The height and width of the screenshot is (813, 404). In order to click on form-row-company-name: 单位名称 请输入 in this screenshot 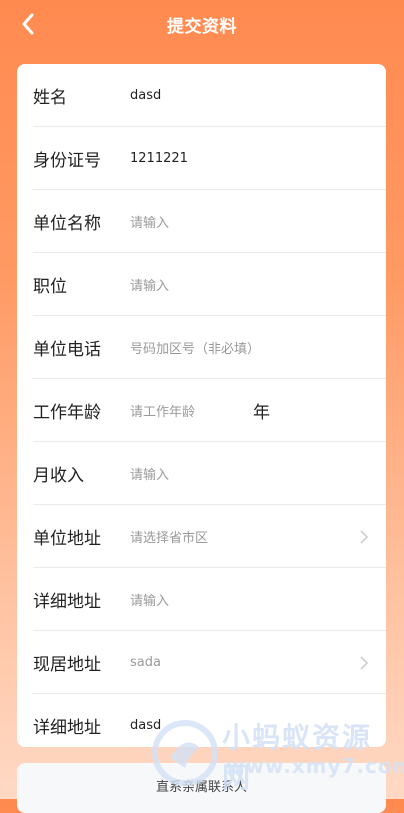, I will do `click(209, 221)`.